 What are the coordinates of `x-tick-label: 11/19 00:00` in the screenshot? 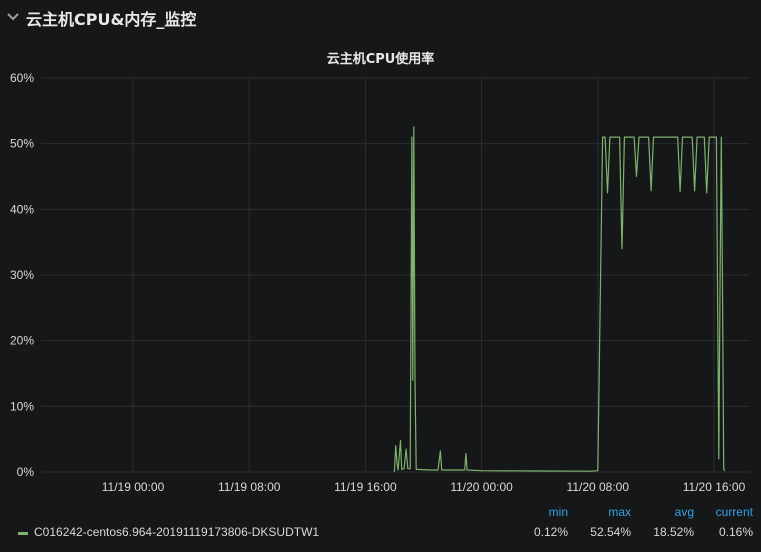 It's located at (133, 487).